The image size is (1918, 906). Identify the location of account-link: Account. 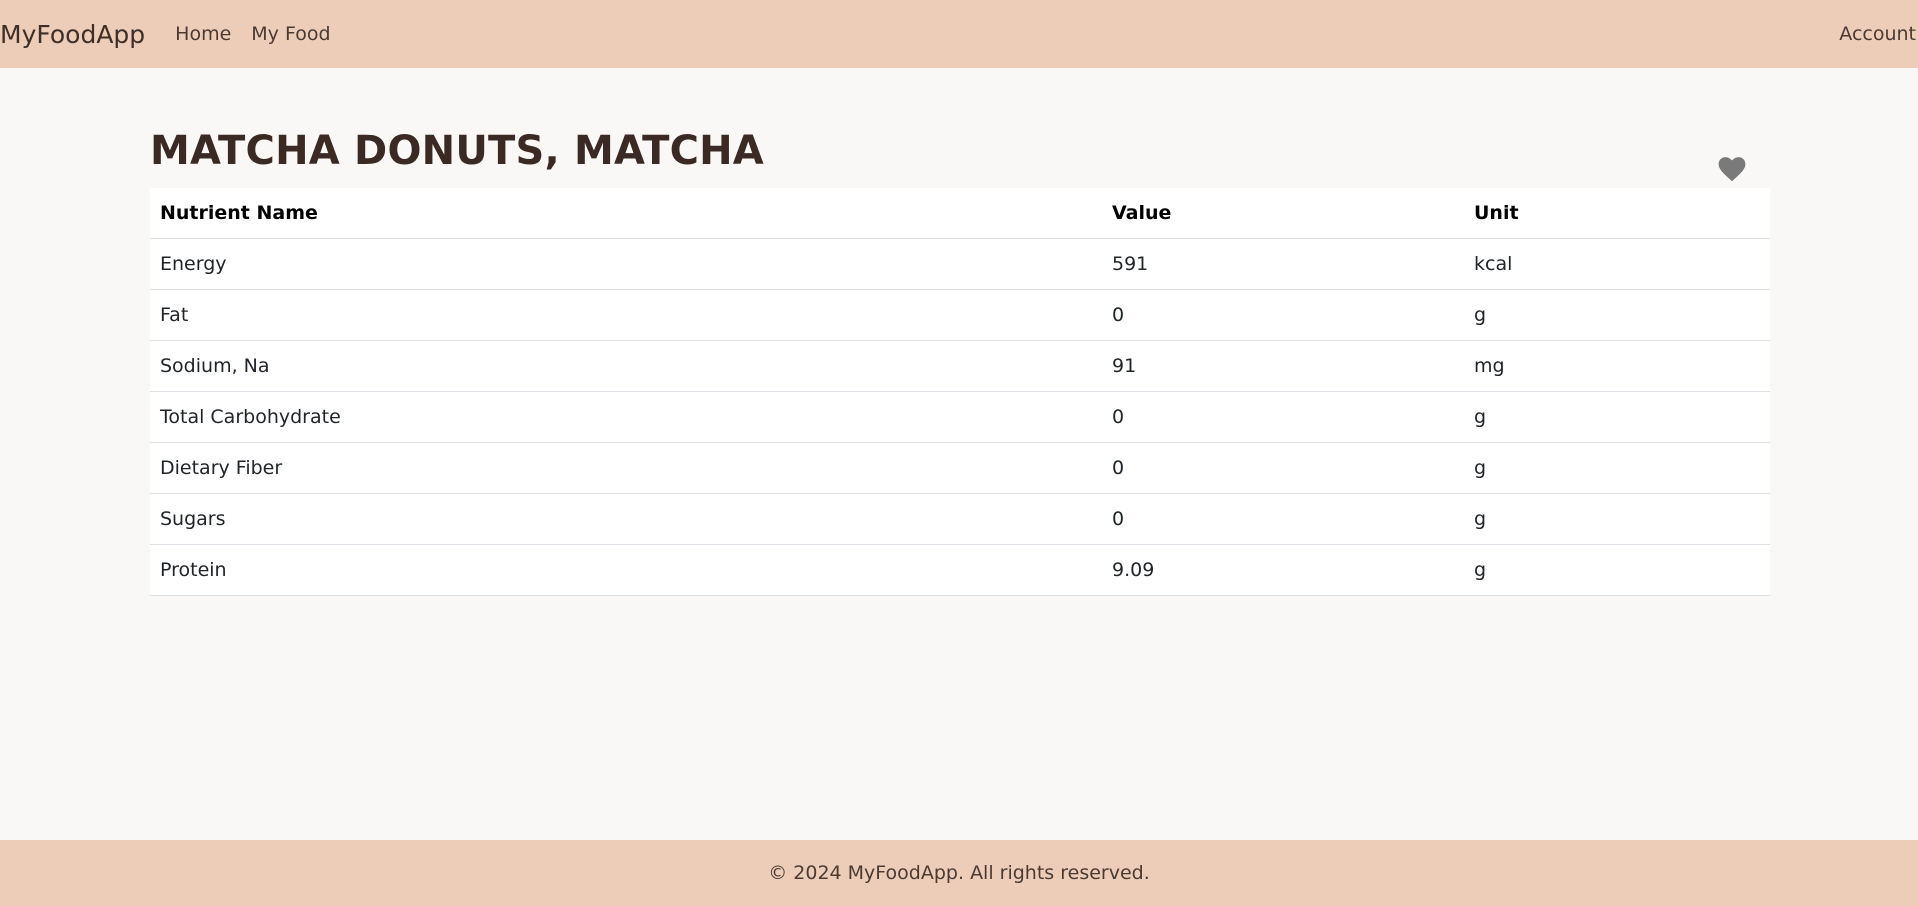
(1877, 34).